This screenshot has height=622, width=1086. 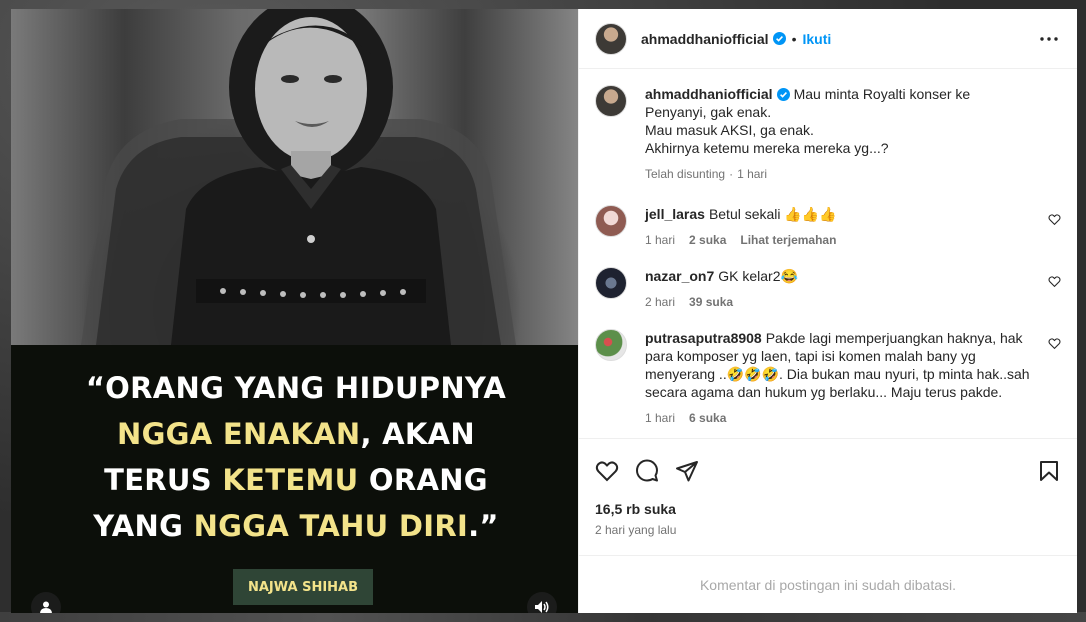 I want to click on share-button, so click(x=687, y=471).